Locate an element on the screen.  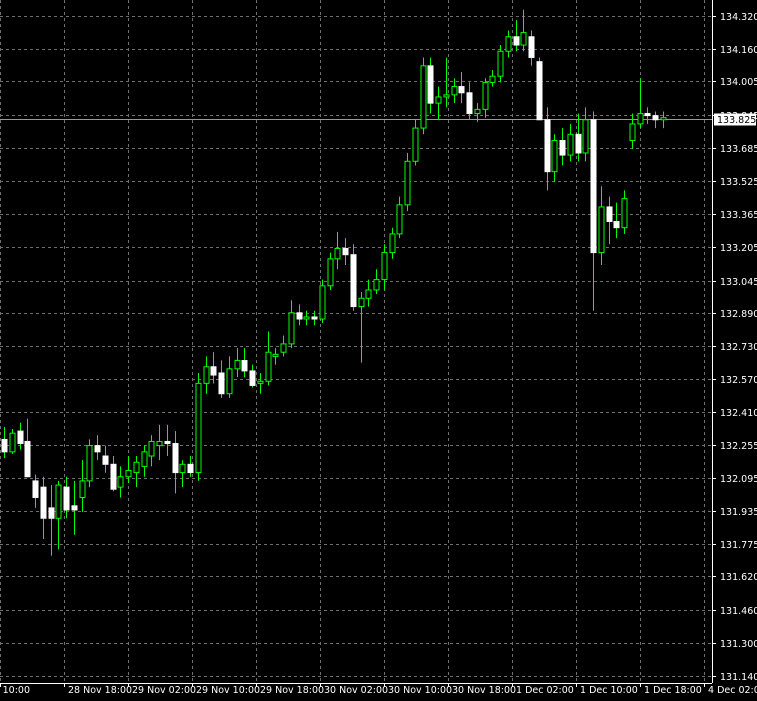
x-axis-tick-label: 28 Nov 10:00 is located at coordinates (15, 690).